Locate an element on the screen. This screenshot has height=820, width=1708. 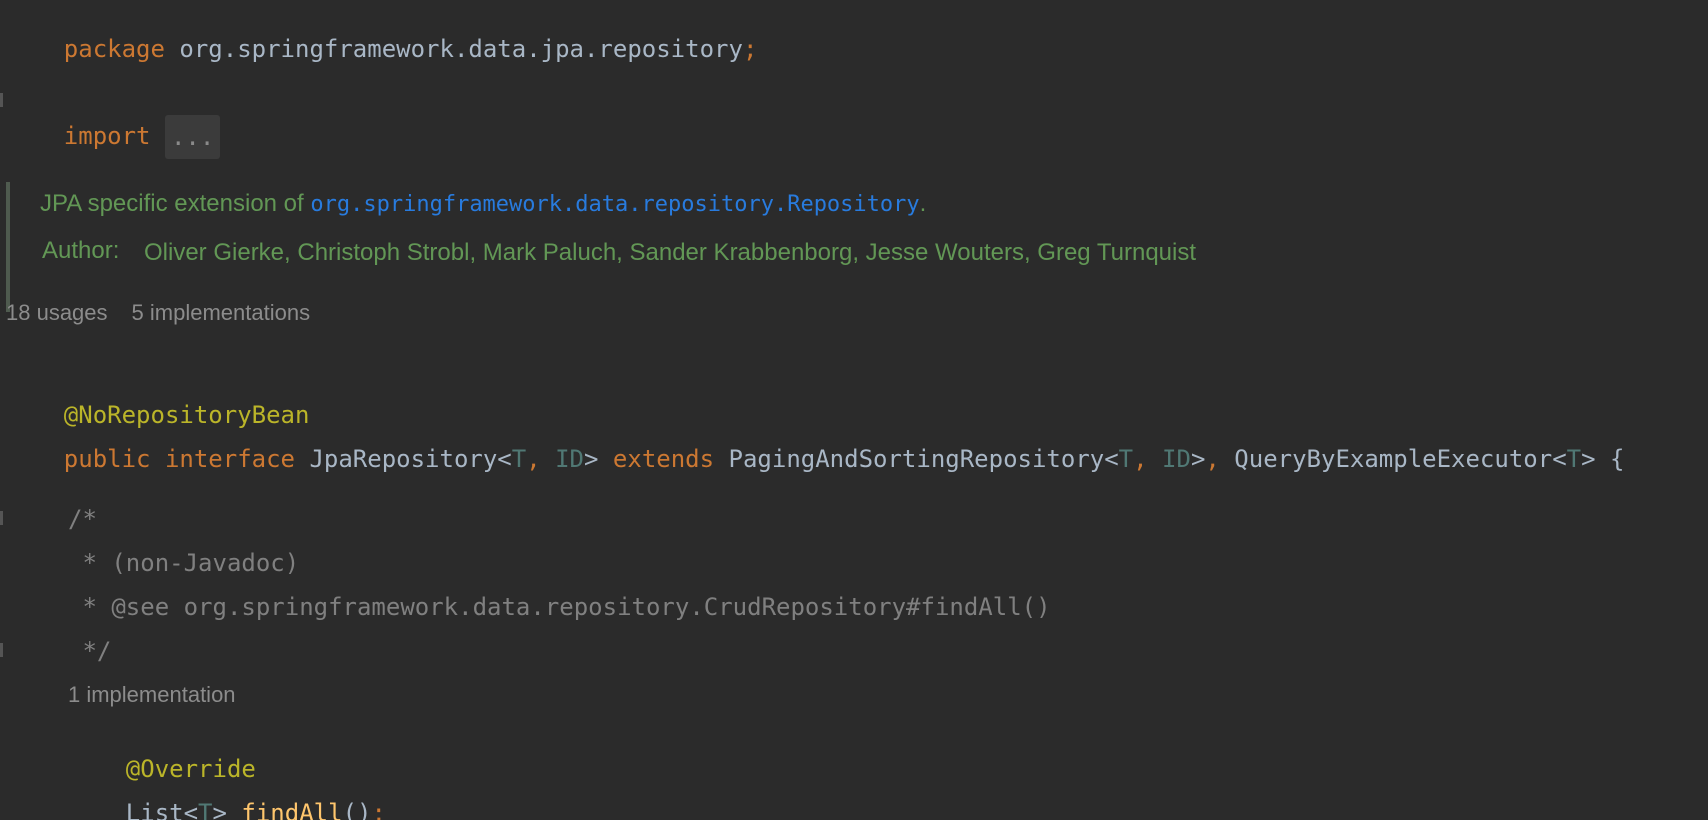
method-line: List<T> findAll(); is located at coordinates (227, 794).